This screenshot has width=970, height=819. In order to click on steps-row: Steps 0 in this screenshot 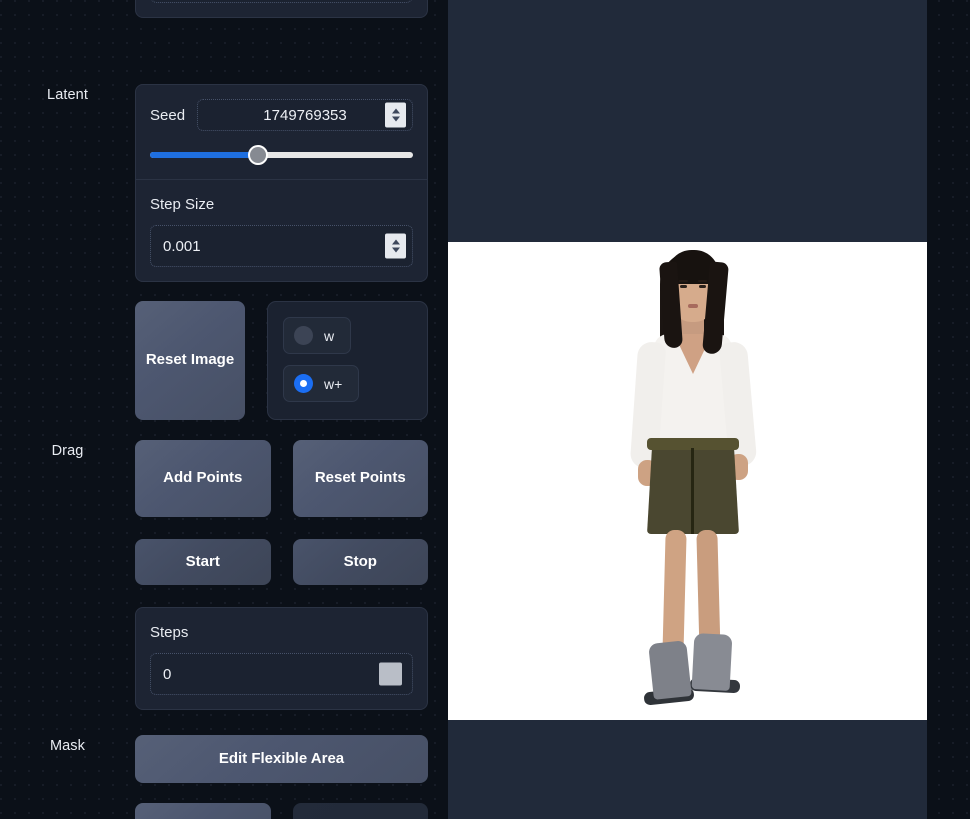, I will do `click(224, 658)`.